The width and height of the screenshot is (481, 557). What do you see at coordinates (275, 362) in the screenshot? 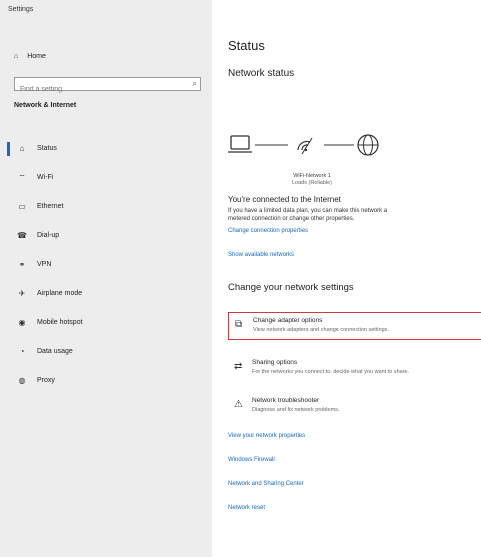
I see `setting-title: Sharing options` at bounding box center [275, 362].